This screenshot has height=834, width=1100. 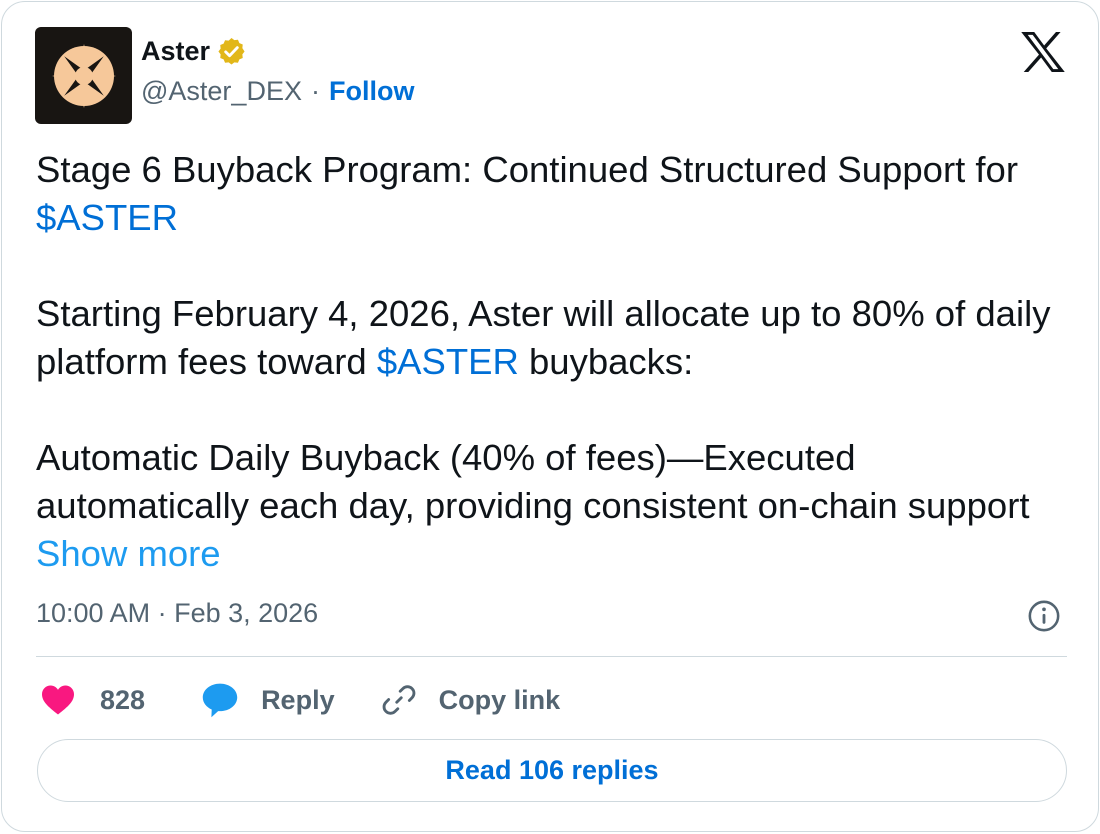 What do you see at coordinates (221, 91) in the screenshot?
I see `author-handle: @Aster_DEX` at bounding box center [221, 91].